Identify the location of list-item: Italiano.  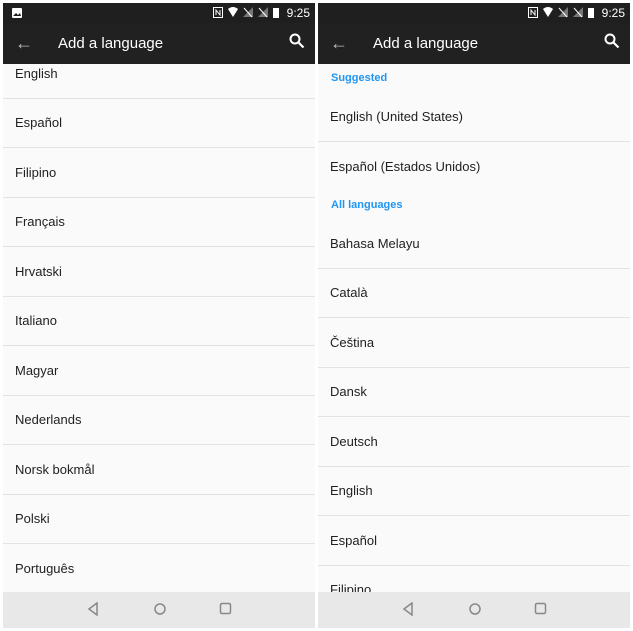
(159, 321).